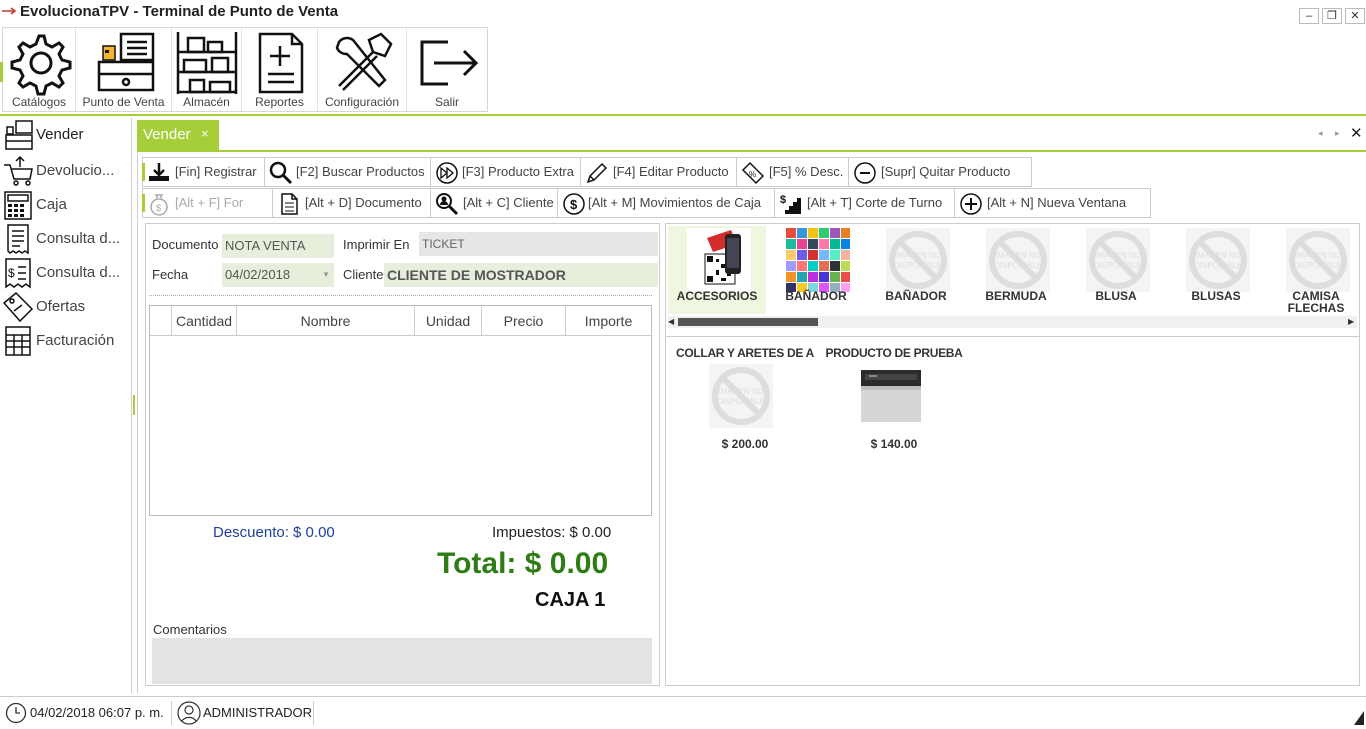 The width and height of the screenshot is (1366, 729). Describe the element at coordinates (376, 244) in the screenshot. I see `imprimir-field-label: Imprimir En` at that location.